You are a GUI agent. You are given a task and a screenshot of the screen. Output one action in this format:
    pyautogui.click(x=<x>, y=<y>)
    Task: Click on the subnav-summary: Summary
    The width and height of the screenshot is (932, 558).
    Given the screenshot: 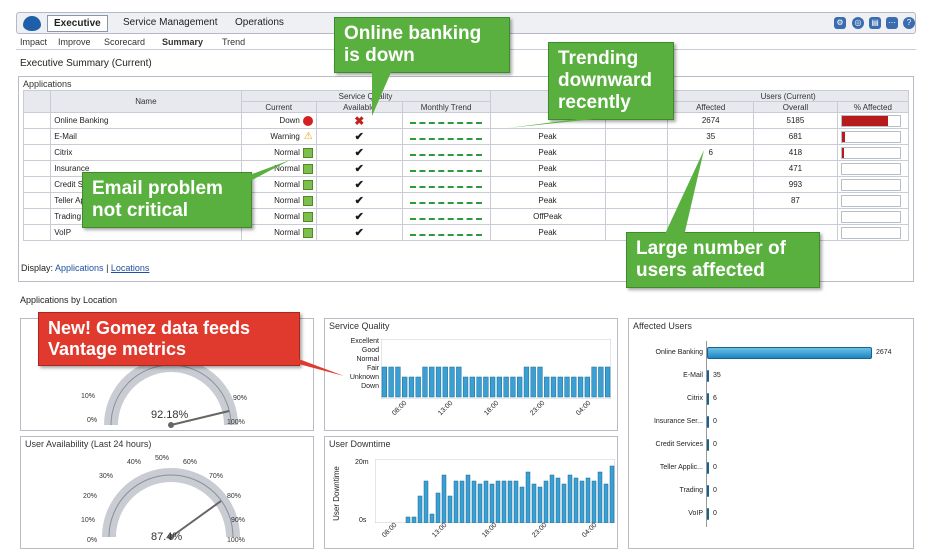 What is the action you would take?
    pyautogui.click(x=182, y=42)
    